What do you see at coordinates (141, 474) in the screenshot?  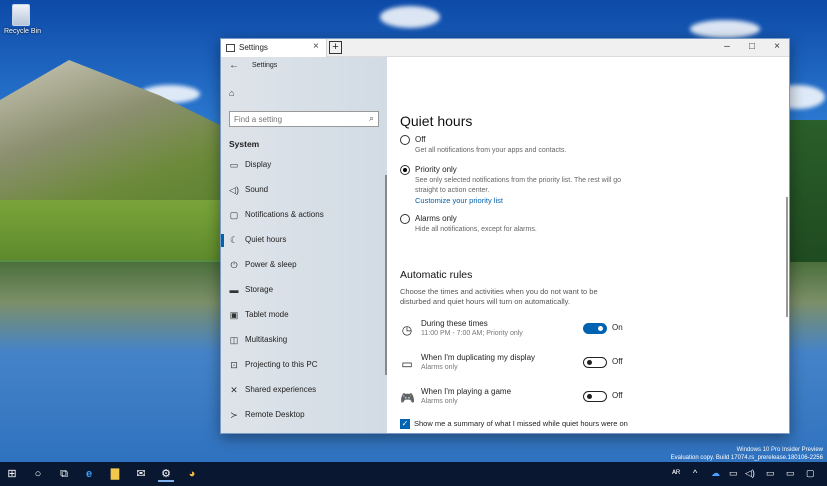 I see `mail-icon: ✉` at bounding box center [141, 474].